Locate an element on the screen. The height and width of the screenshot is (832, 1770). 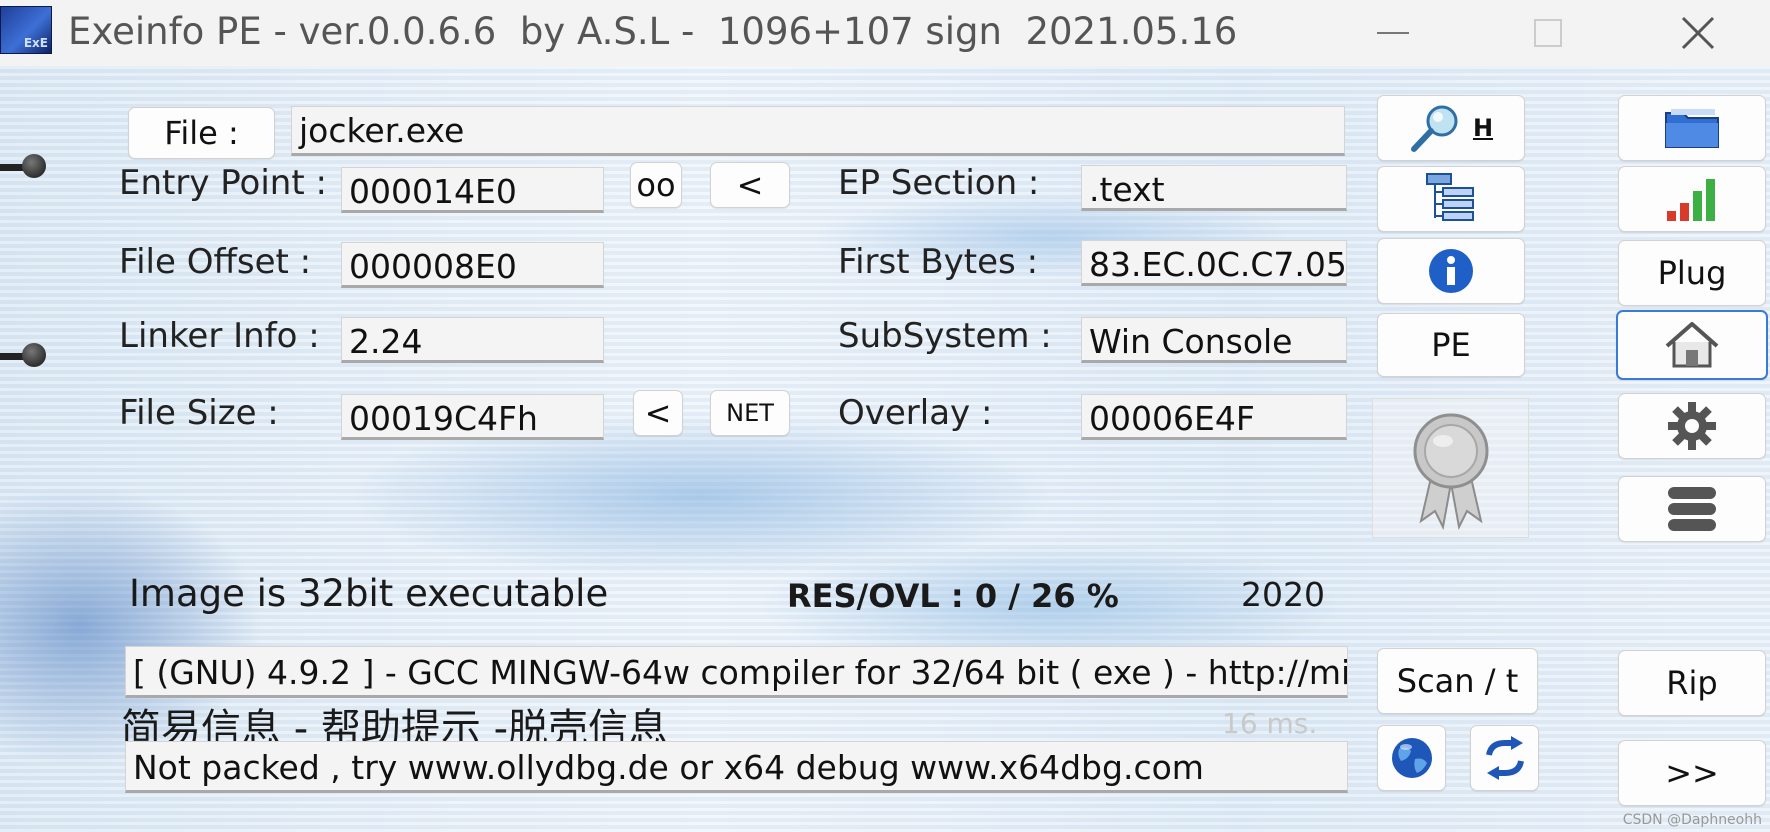
next-button: >> is located at coordinates (1692, 773).